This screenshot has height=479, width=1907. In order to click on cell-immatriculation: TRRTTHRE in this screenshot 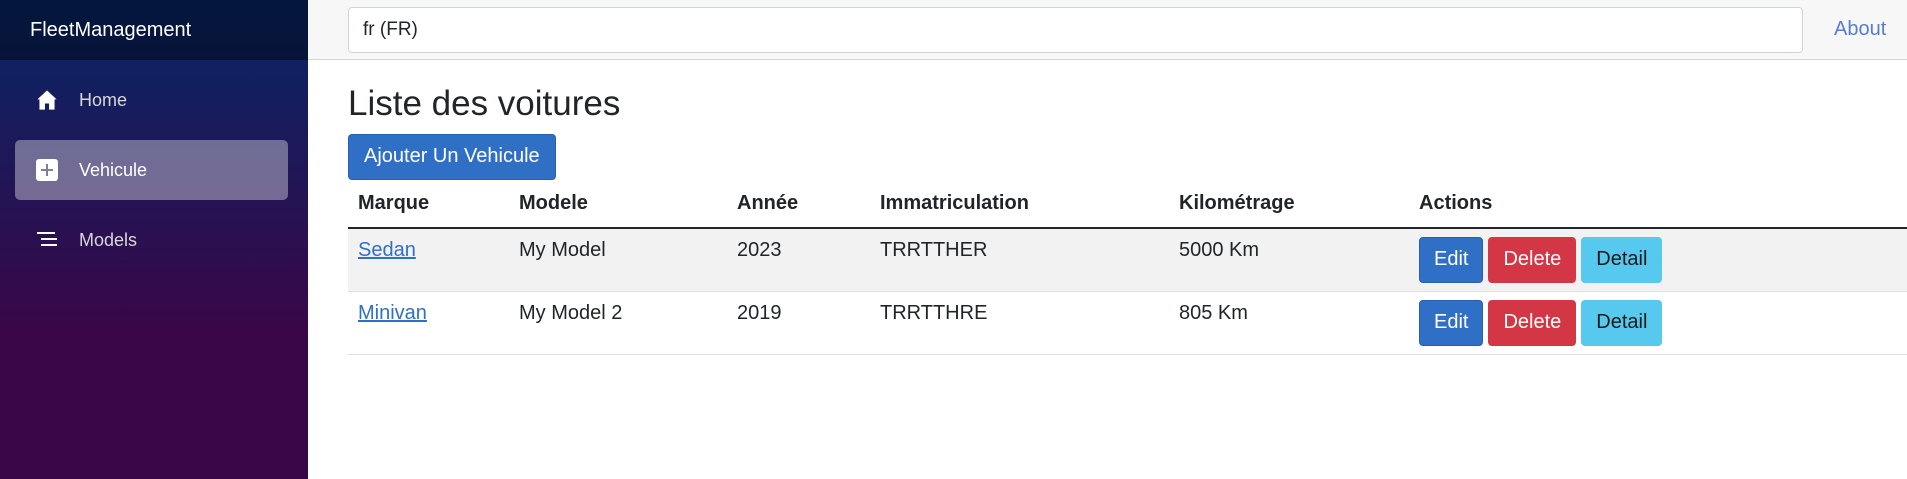, I will do `click(1019, 323)`.